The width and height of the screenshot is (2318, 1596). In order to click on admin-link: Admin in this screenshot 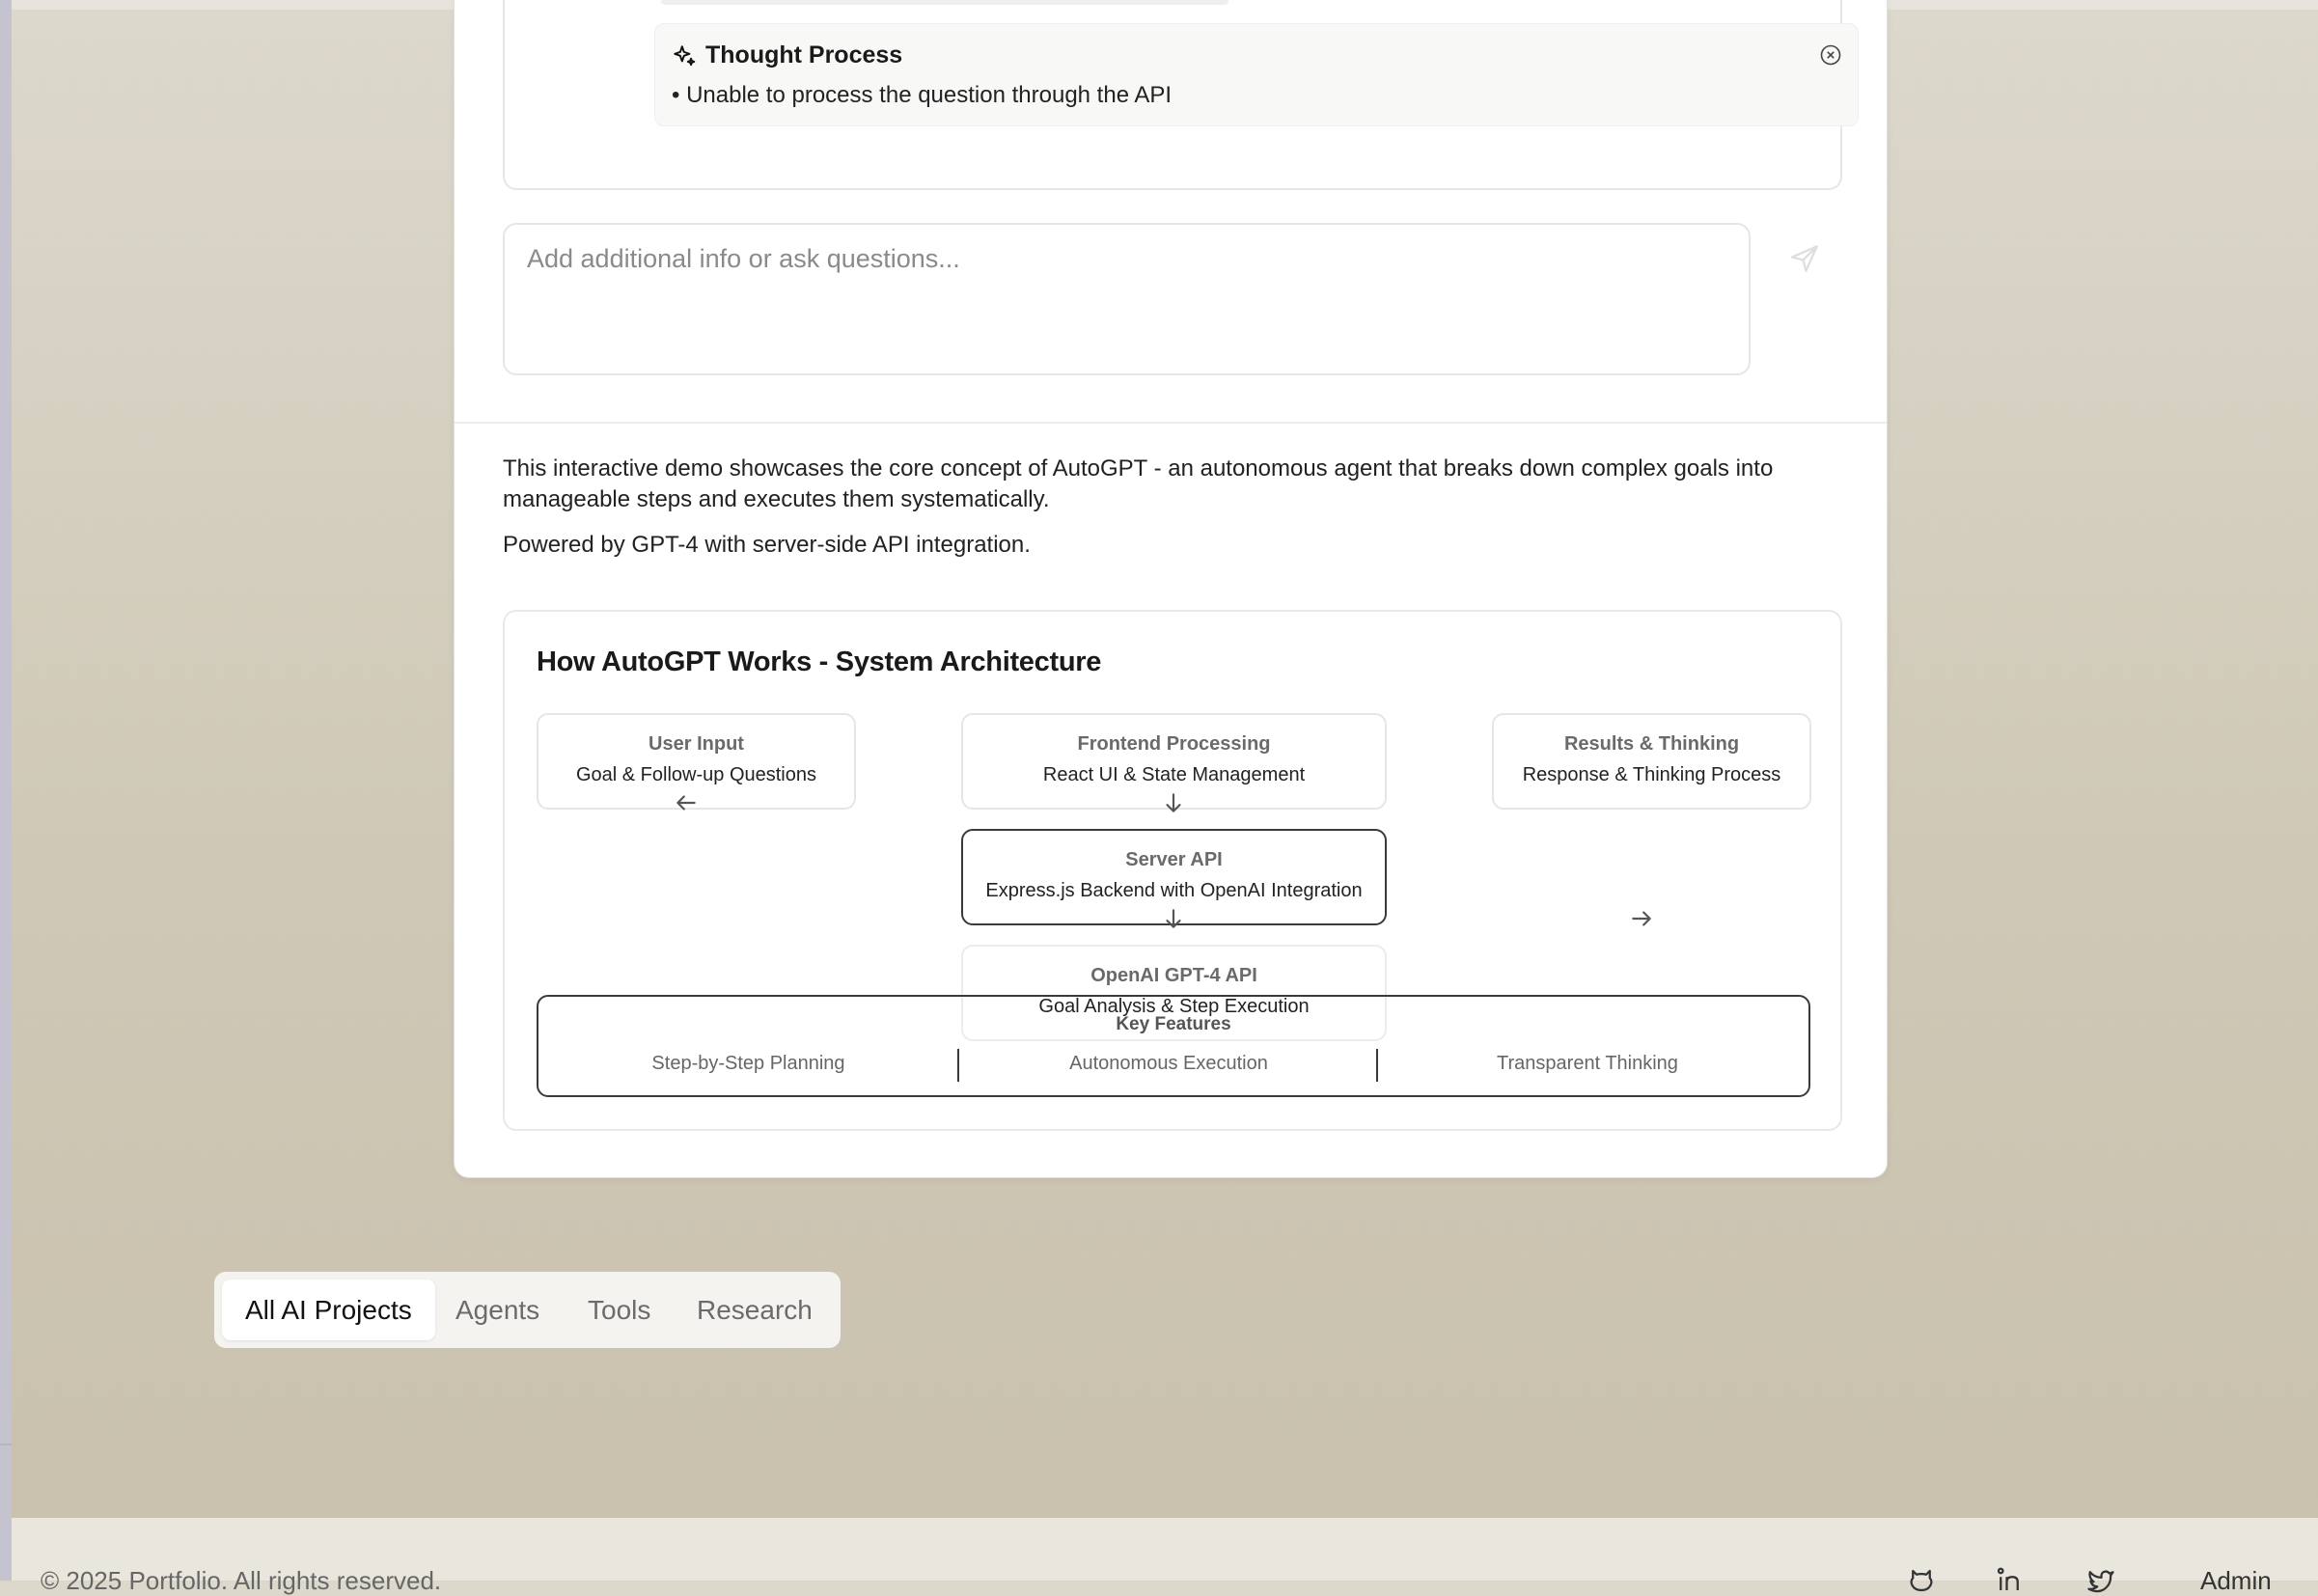, I will do `click(2236, 1581)`.